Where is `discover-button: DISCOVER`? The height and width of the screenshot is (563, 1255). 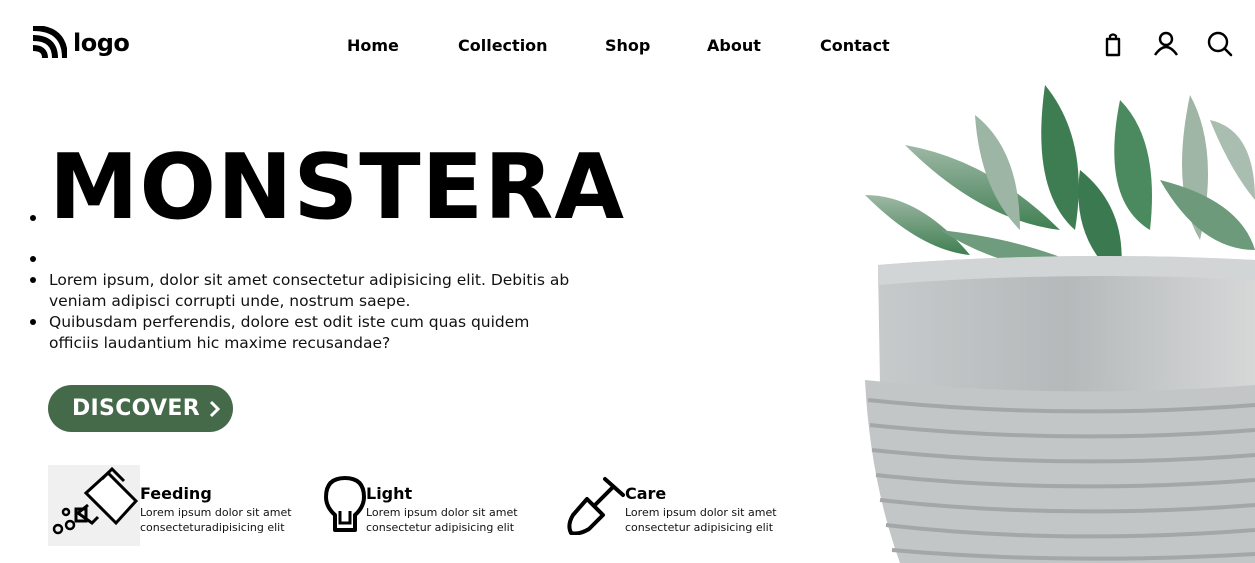
discover-button: DISCOVER is located at coordinates (140, 408).